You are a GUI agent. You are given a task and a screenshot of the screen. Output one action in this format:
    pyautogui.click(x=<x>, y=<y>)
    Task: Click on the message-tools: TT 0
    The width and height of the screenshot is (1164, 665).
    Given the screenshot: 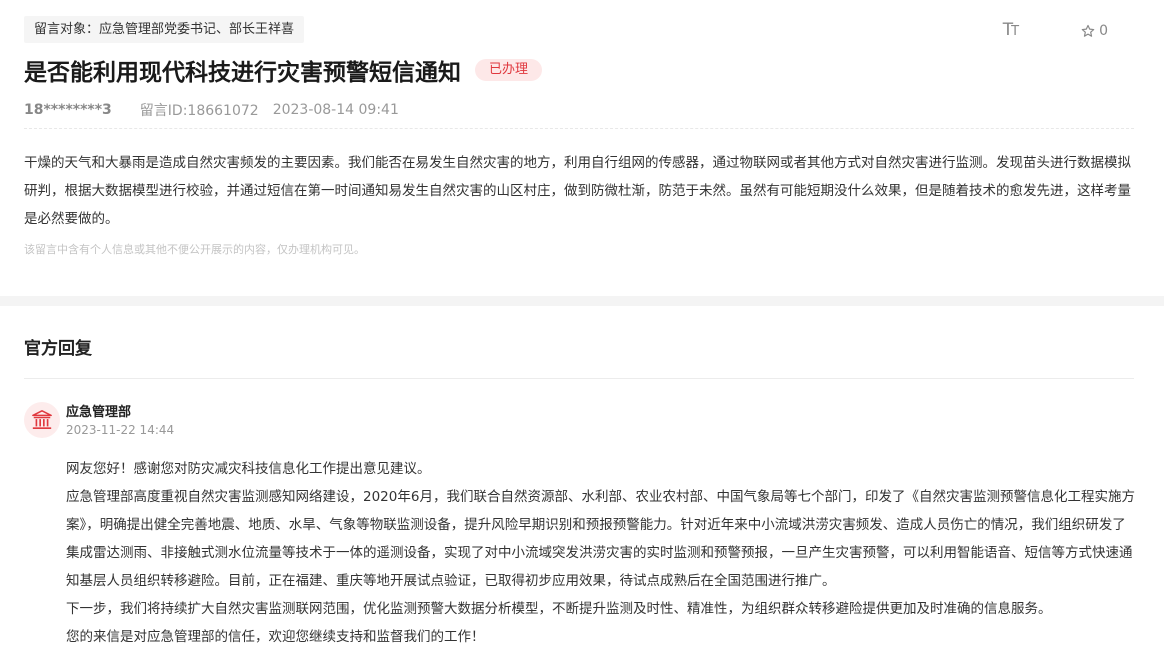 What is the action you would take?
    pyautogui.click(x=1055, y=31)
    